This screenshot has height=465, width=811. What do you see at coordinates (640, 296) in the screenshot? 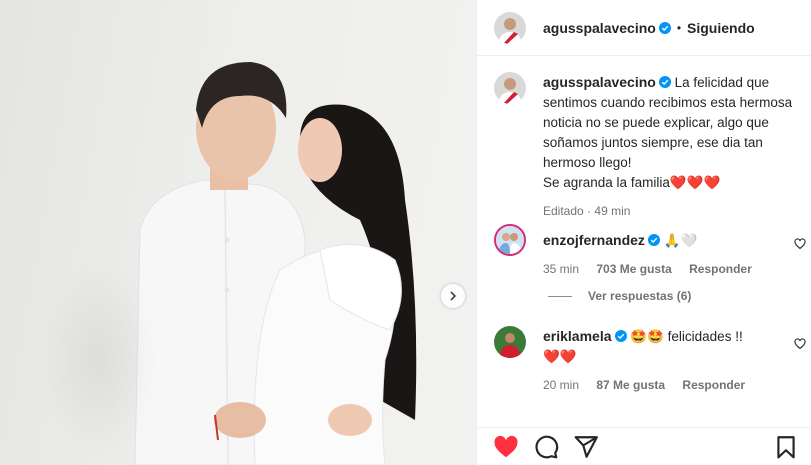
I see `view-replies-label: Ver respuestas (6)` at bounding box center [640, 296].